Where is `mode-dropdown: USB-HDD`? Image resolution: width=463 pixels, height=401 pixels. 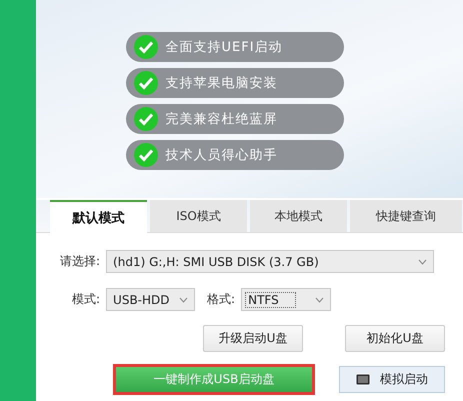
mode-dropdown: USB-HDD is located at coordinates (151, 299).